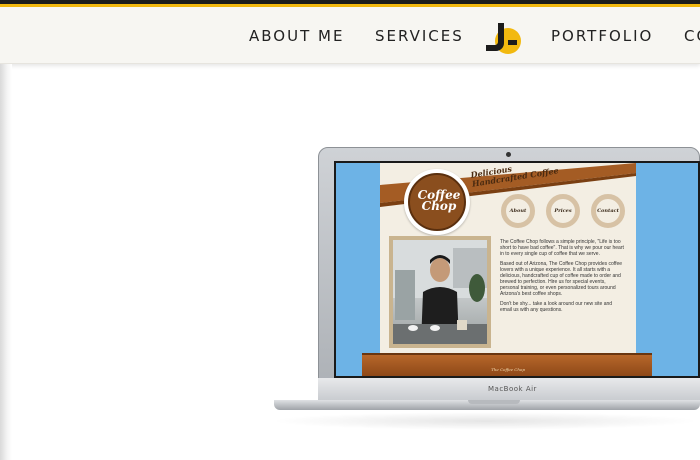 The image size is (700, 460). I want to click on coffee-chop-logo-badge: Coffee Chop, so click(437, 202).